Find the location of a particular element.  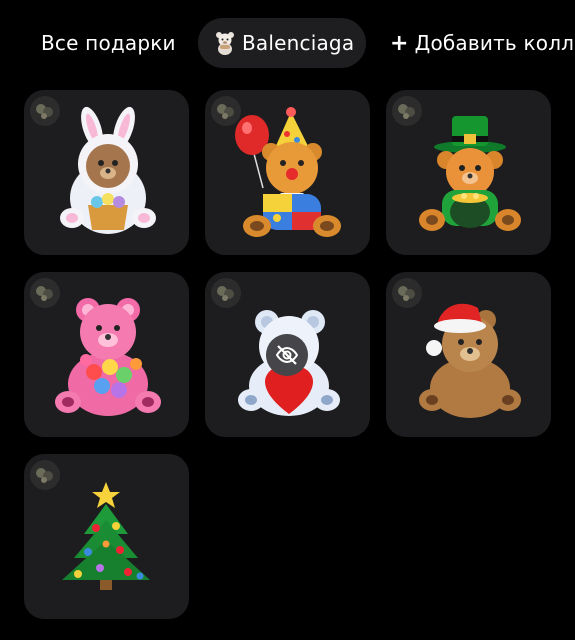

tab-all-gifts-label: Все подарки is located at coordinates (108, 43).